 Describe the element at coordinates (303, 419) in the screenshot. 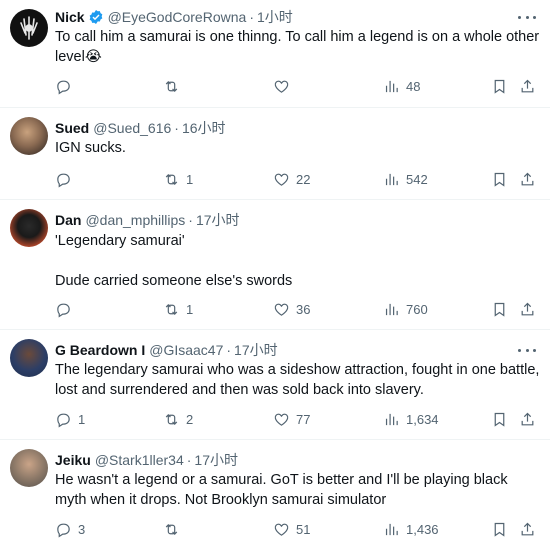

I see `like-count: 77` at that location.